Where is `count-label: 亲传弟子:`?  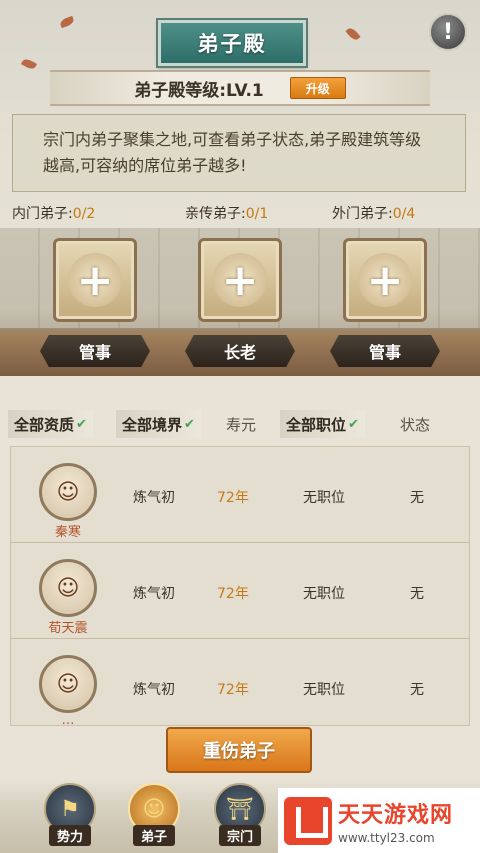
count-label: 亲传弟子: is located at coordinates (215, 214).